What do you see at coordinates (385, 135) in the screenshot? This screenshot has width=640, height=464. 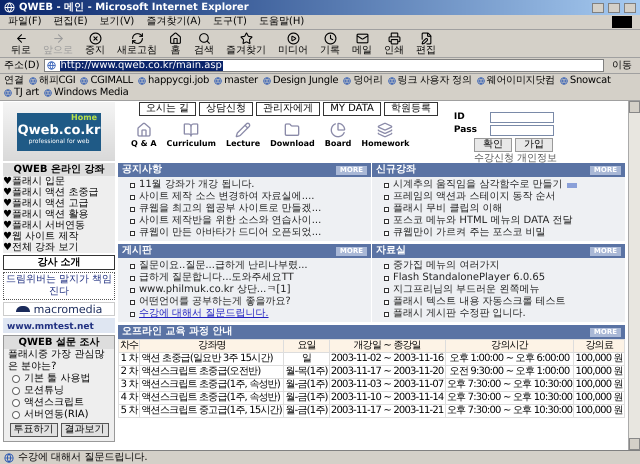 I see `nav-link: Homework` at bounding box center [385, 135].